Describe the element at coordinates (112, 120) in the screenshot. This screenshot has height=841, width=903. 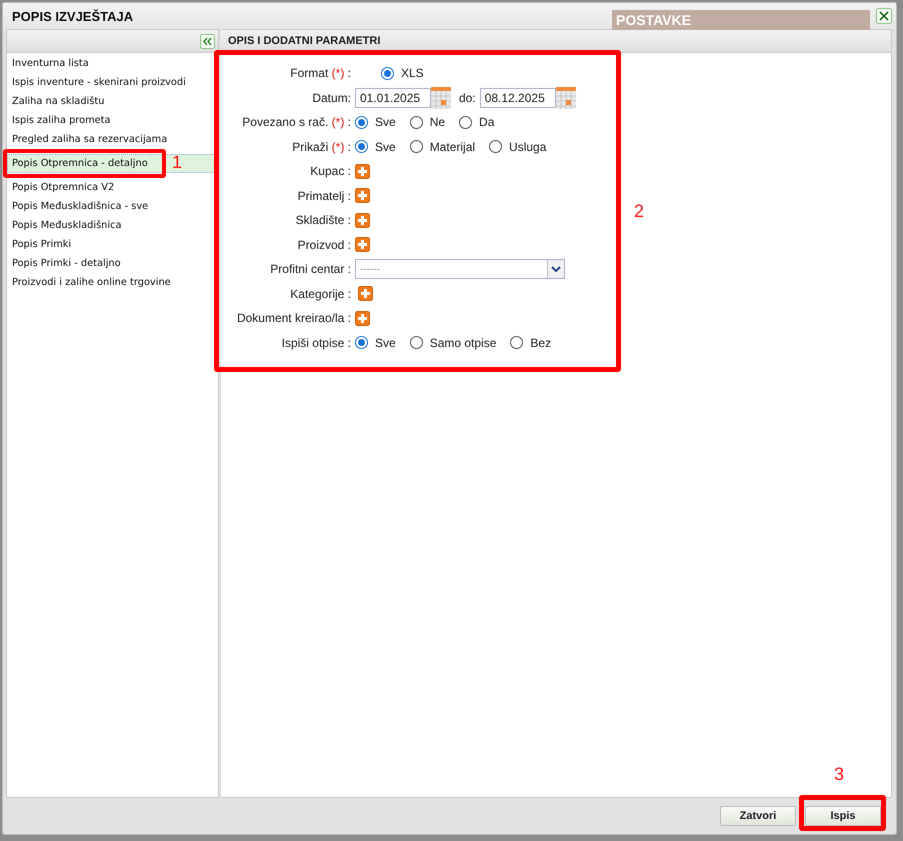
I see `sidebar-item: Ispis zaliha prometa` at that location.